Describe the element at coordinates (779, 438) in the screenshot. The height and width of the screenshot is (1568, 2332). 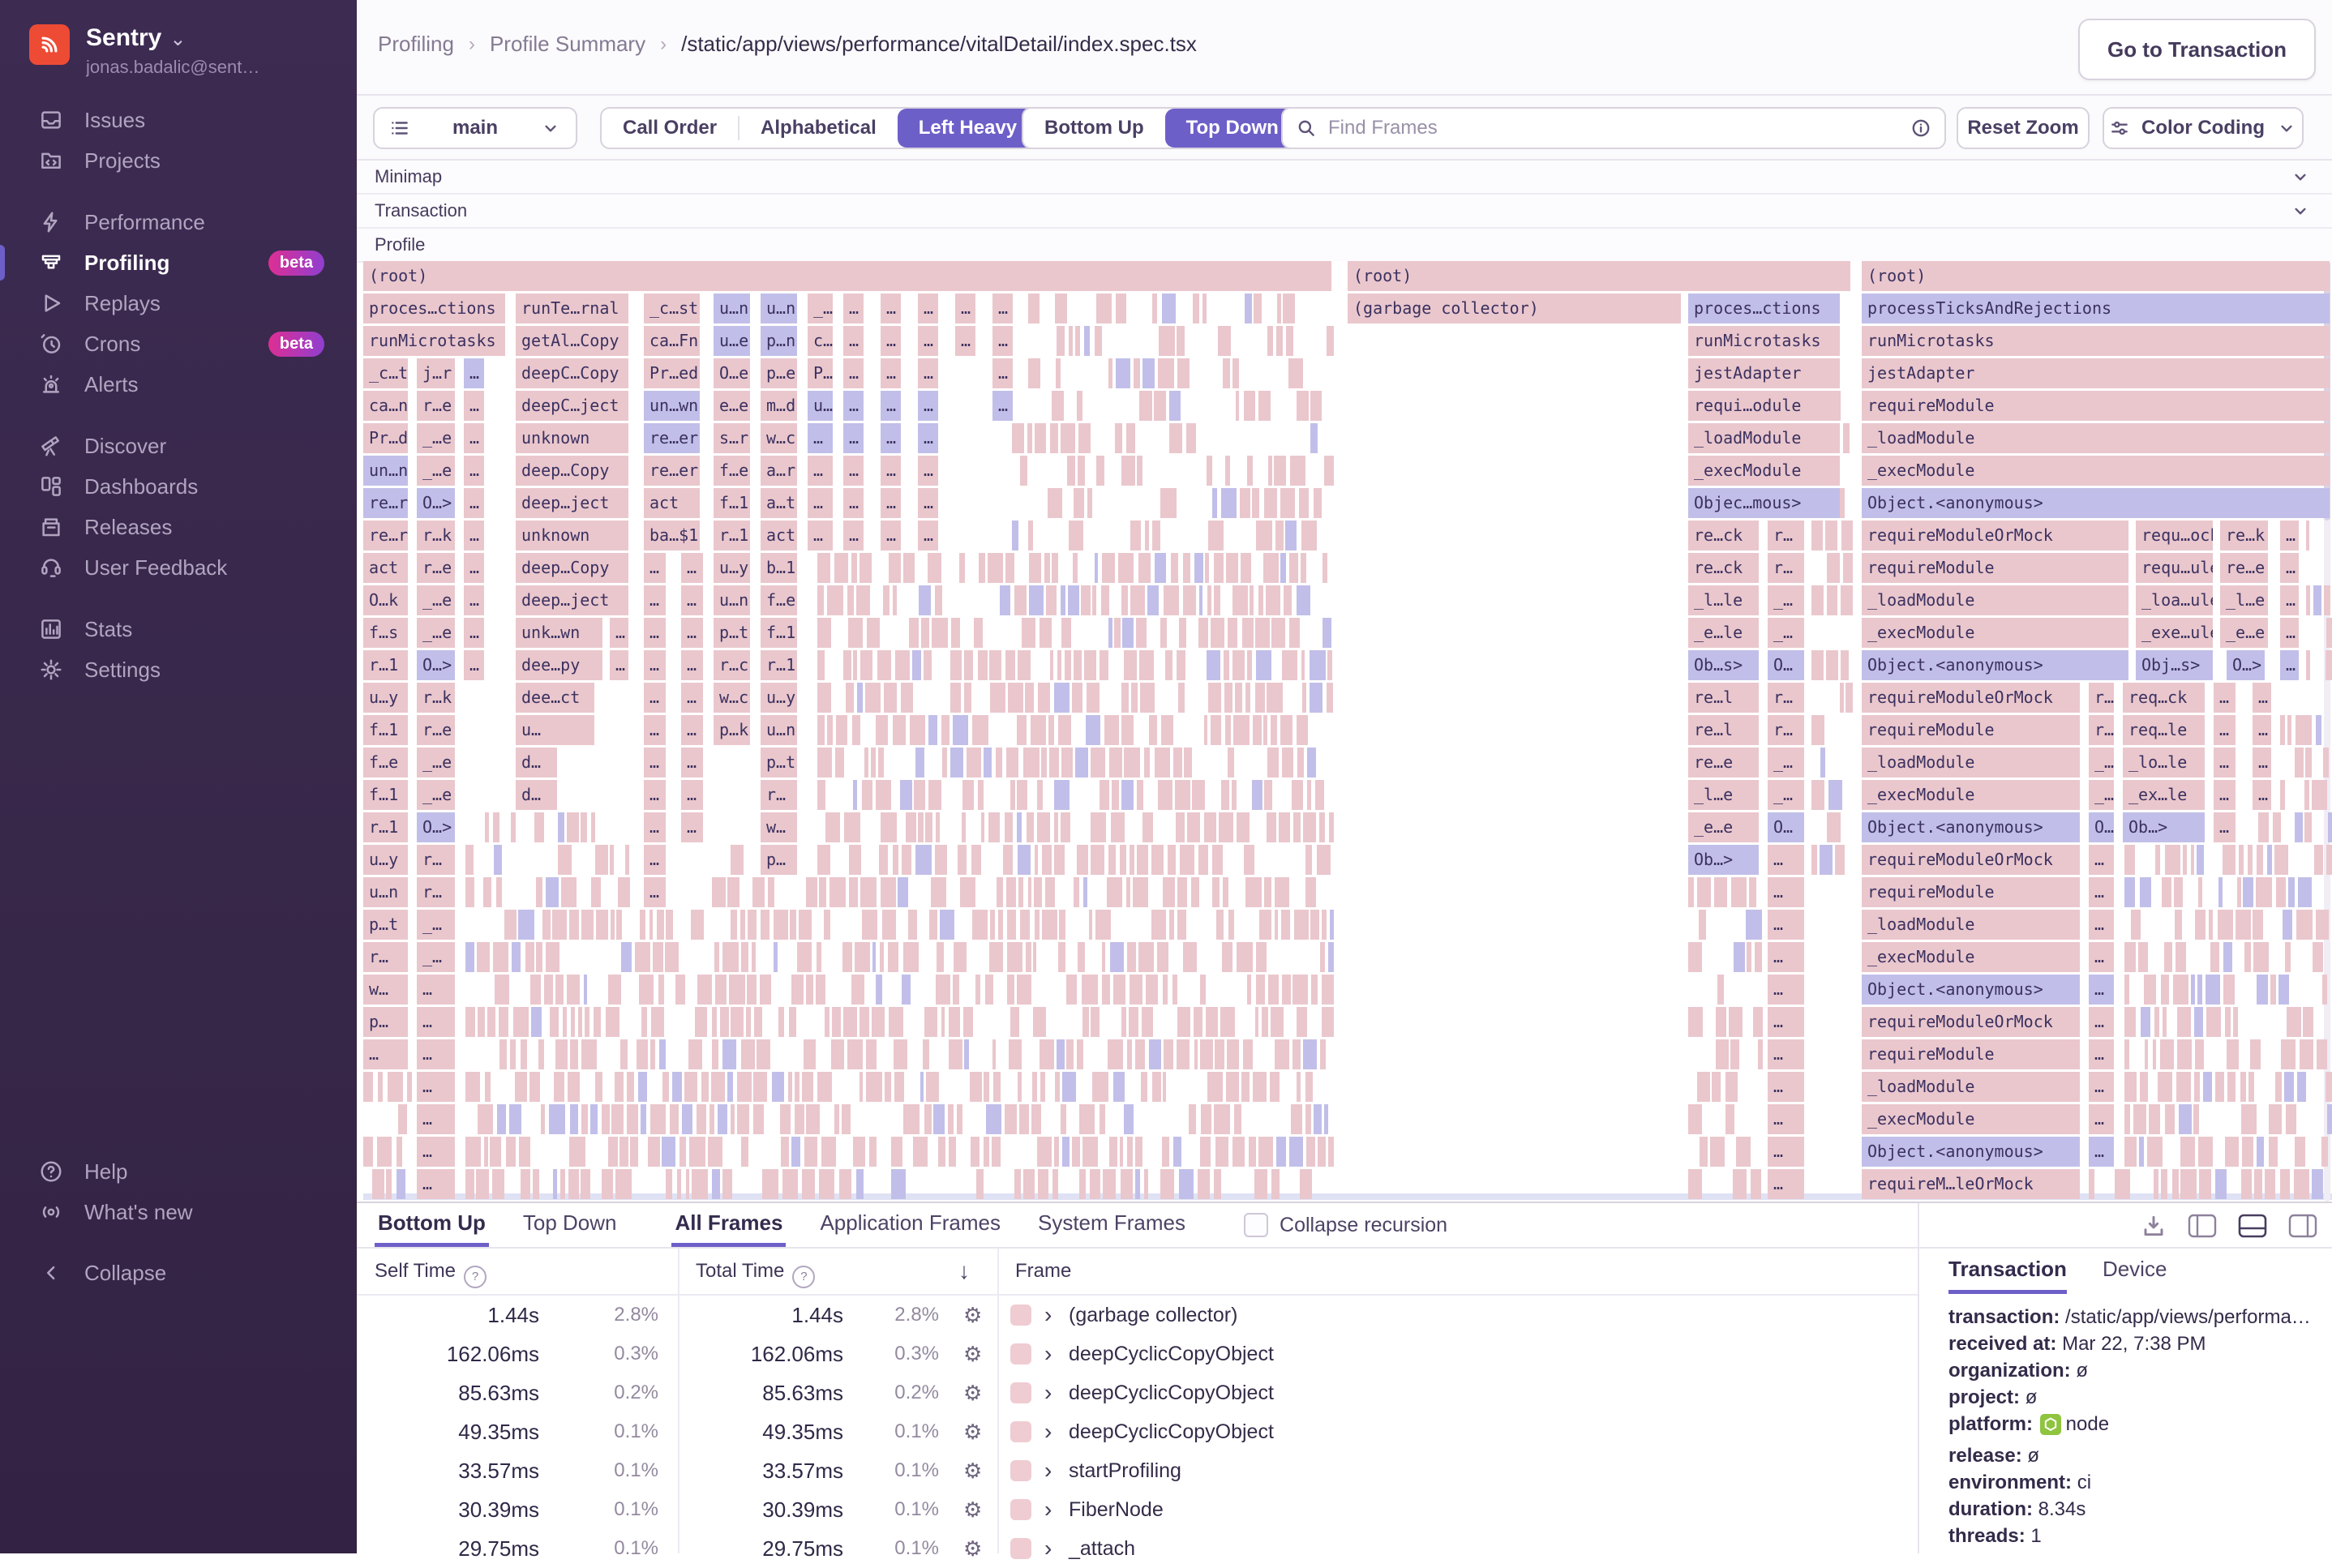
I see `flame-frame: w…c` at that location.